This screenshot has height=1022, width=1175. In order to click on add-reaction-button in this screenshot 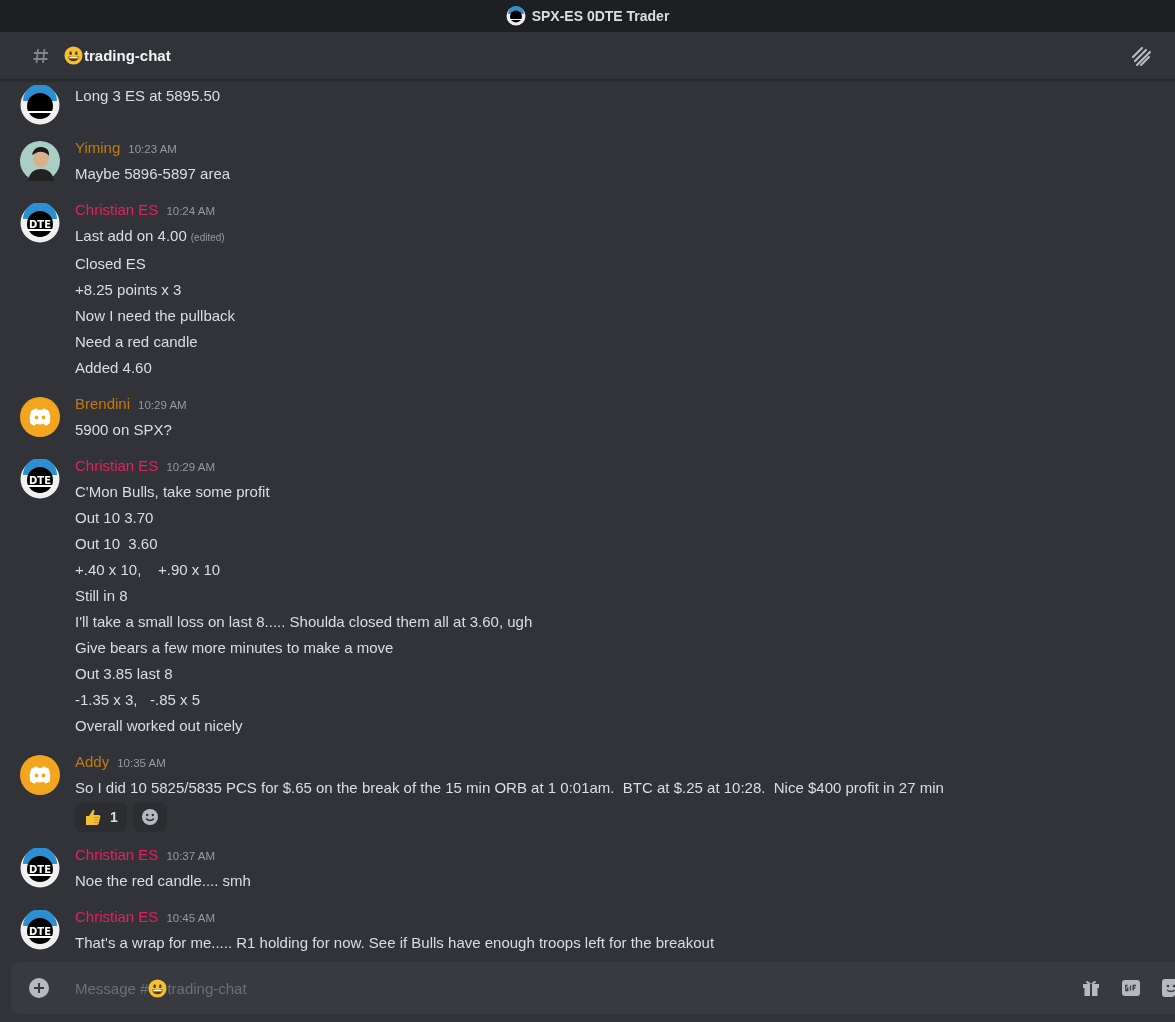, I will do `click(149, 817)`.